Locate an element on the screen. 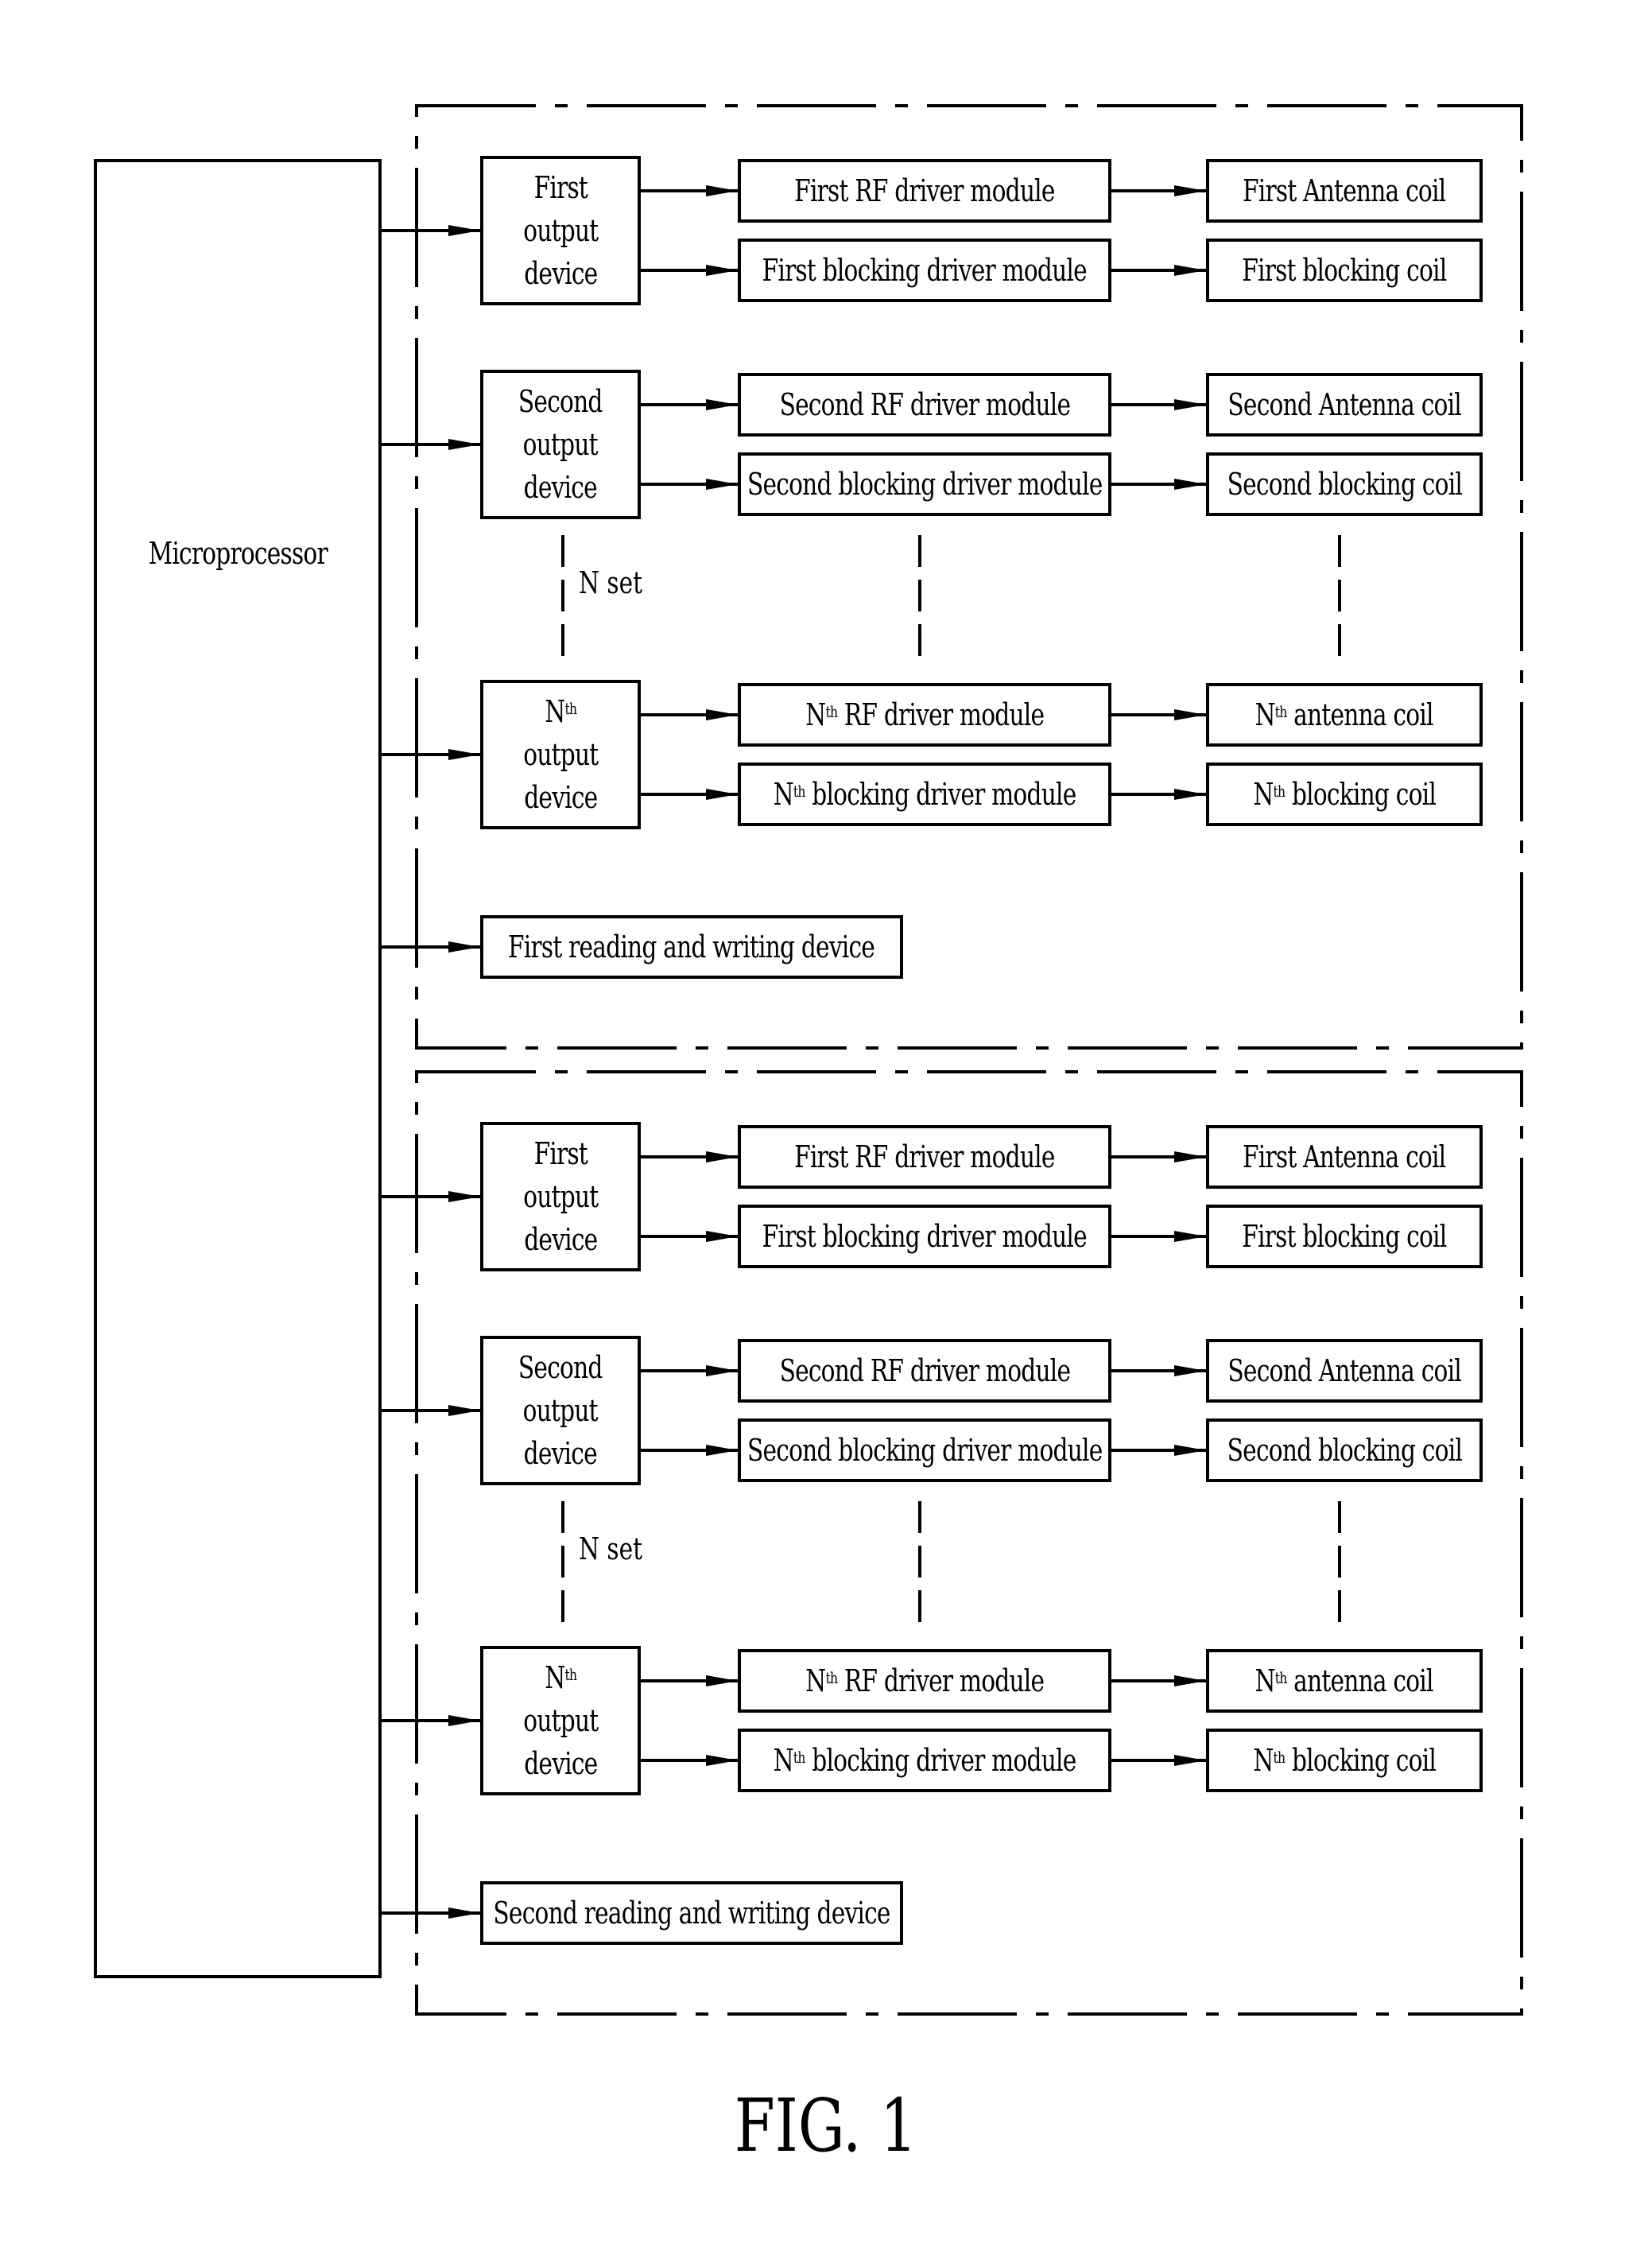 The height and width of the screenshot is (2247, 1652). reading-writing-device-label: First reading and writing device is located at coordinates (691, 946).